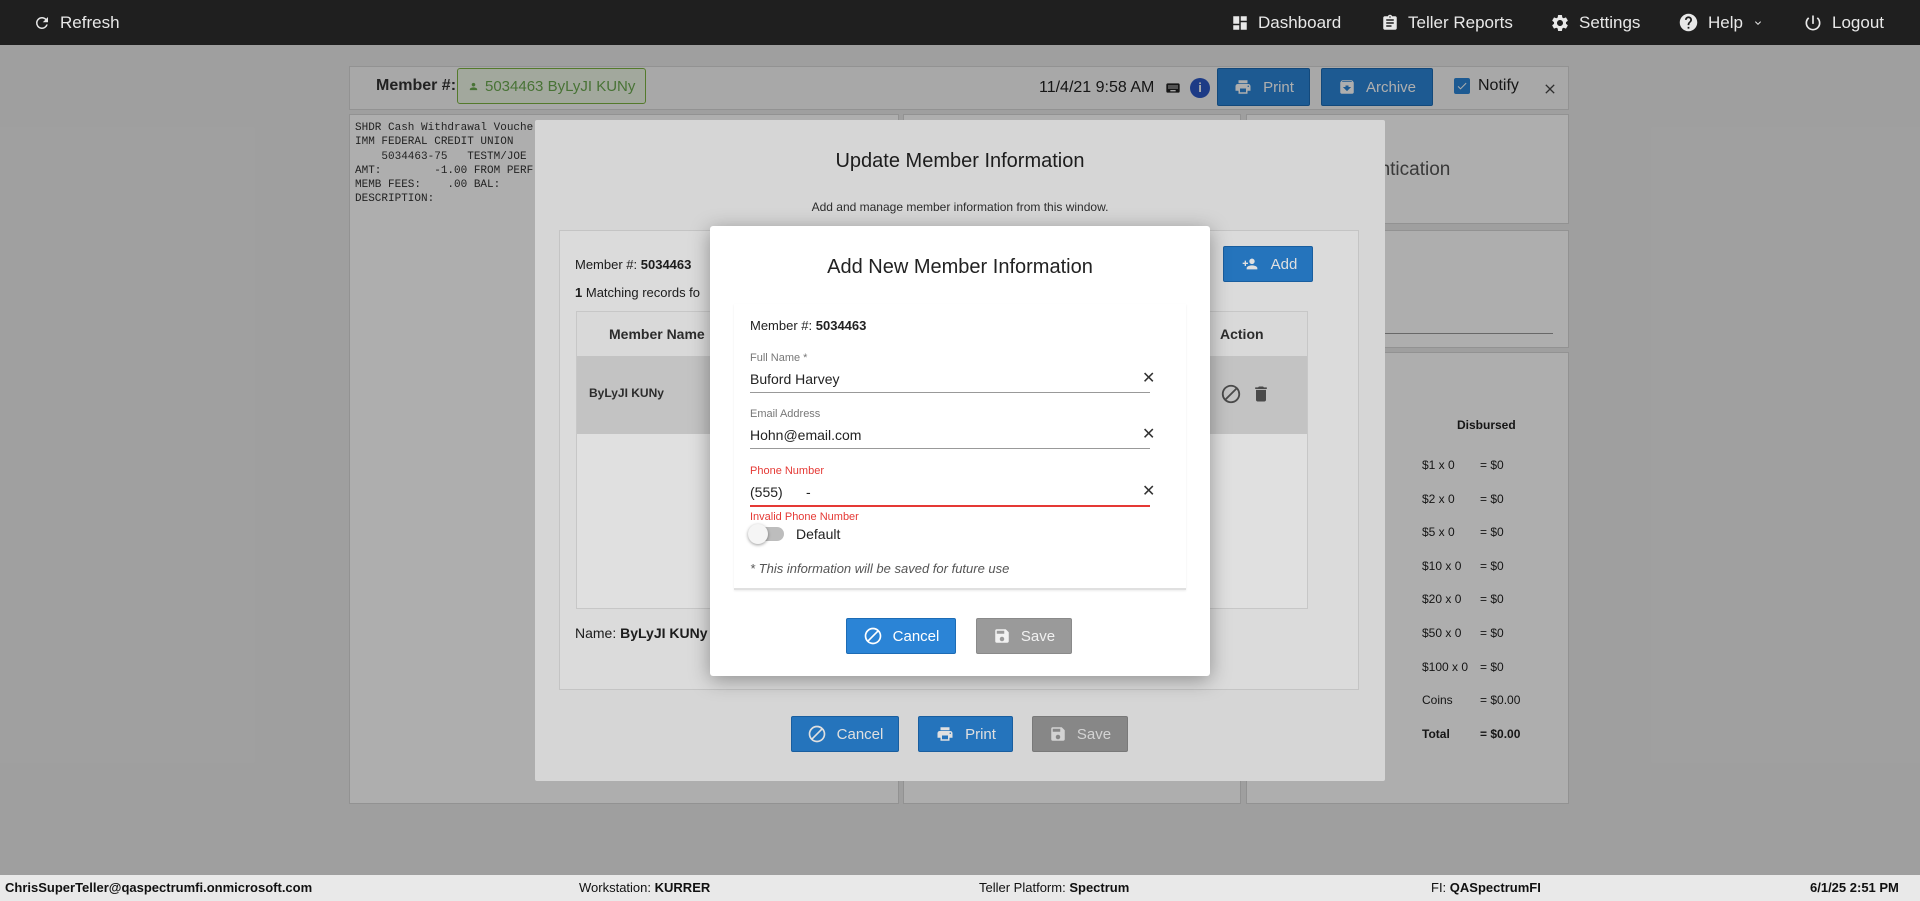 This screenshot has height=901, width=1920. What do you see at coordinates (1813, 22) in the screenshot?
I see `power-icon` at bounding box center [1813, 22].